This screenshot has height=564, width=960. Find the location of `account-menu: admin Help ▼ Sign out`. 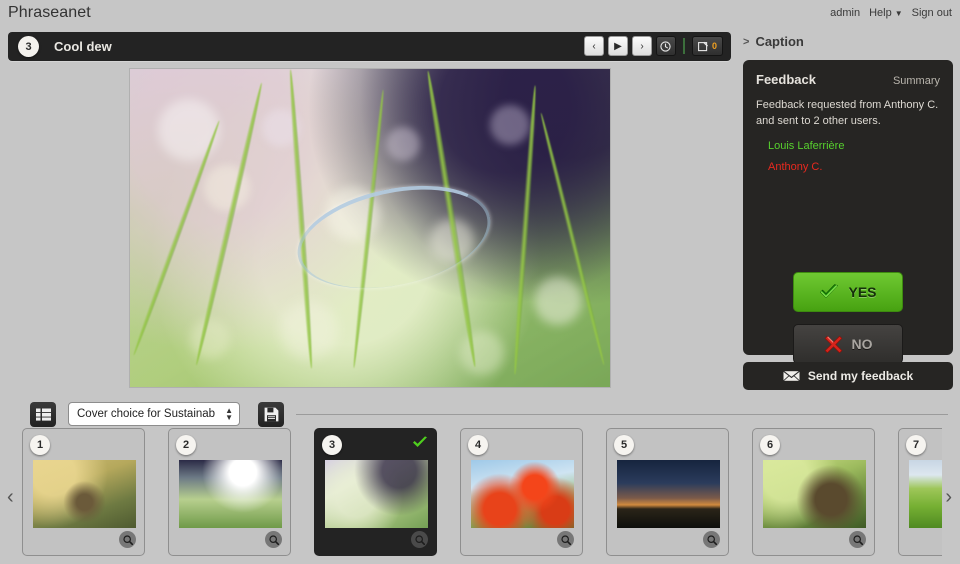

account-menu: admin Help ▼ Sign out is located at coordinates (891, 13).